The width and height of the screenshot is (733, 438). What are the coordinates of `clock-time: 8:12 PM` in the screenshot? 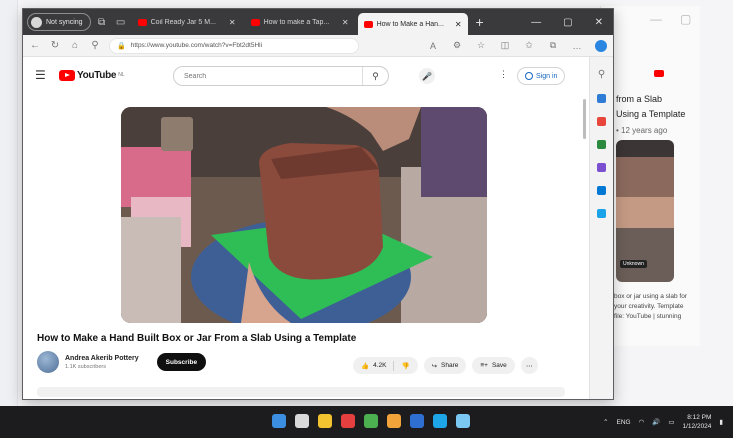 It's located at (699, 417).